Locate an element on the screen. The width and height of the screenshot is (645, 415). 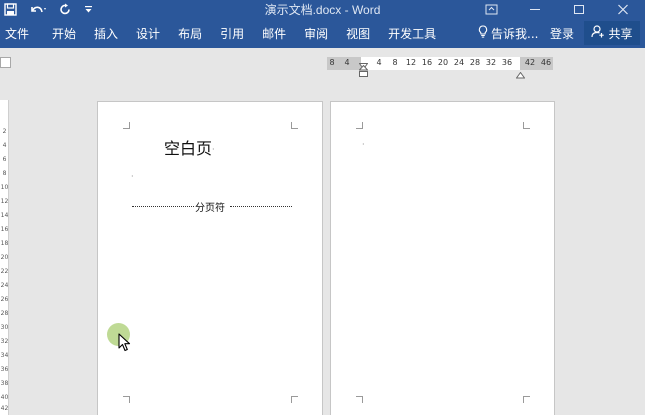
tab-home: 开始 is located at coordinates (64, 33).